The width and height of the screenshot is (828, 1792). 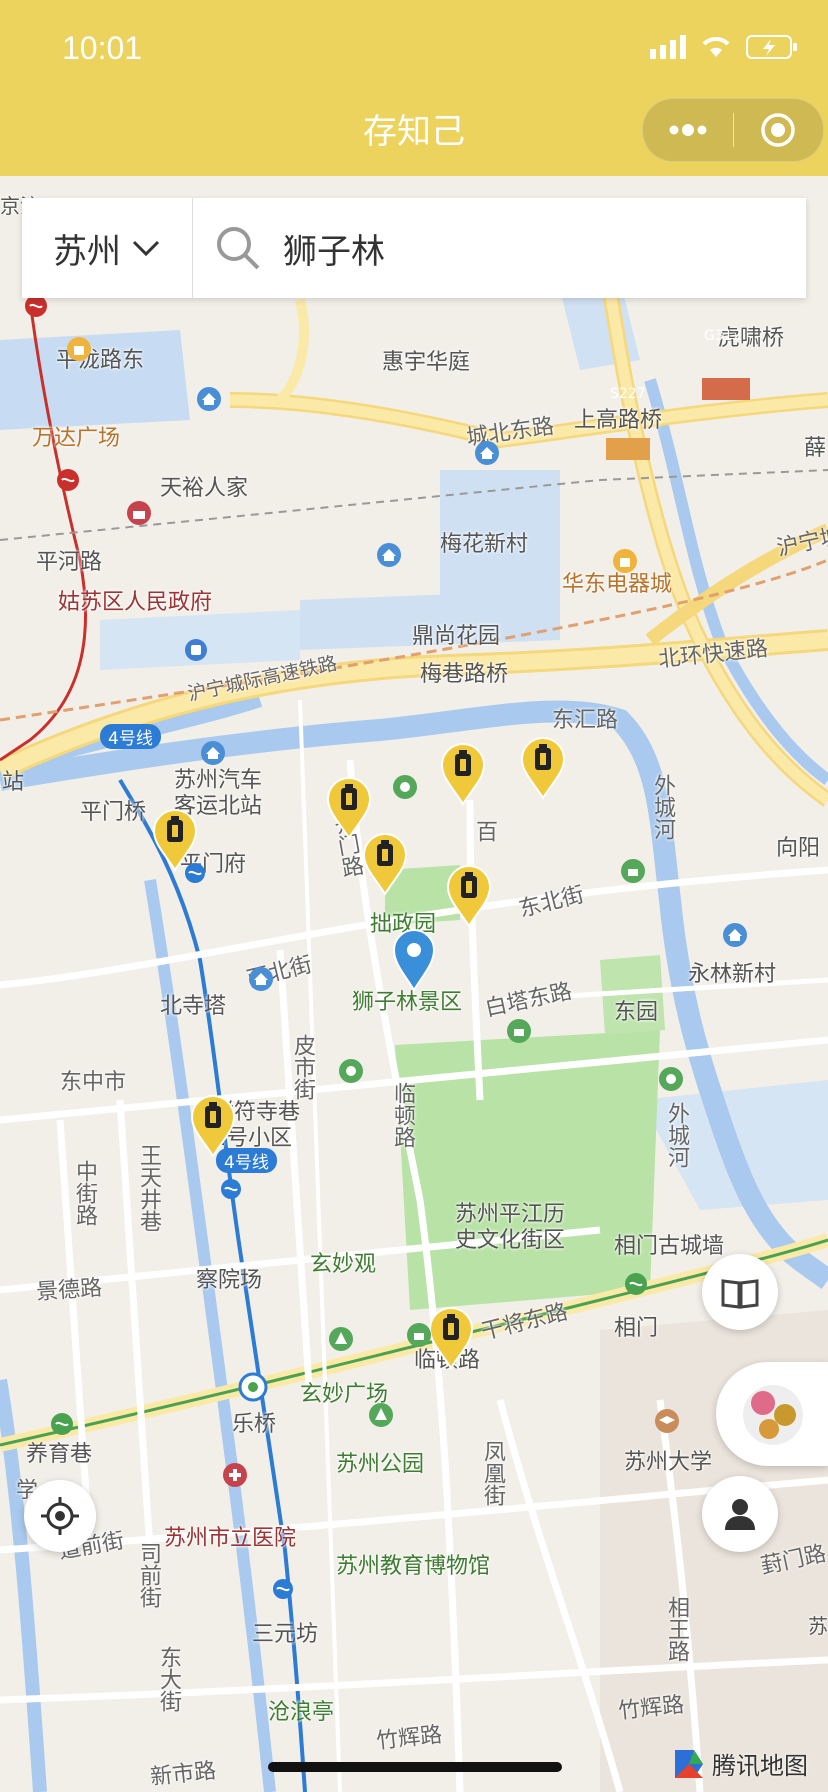 I want to click on promo-widget, so click(x=772, y=1414).